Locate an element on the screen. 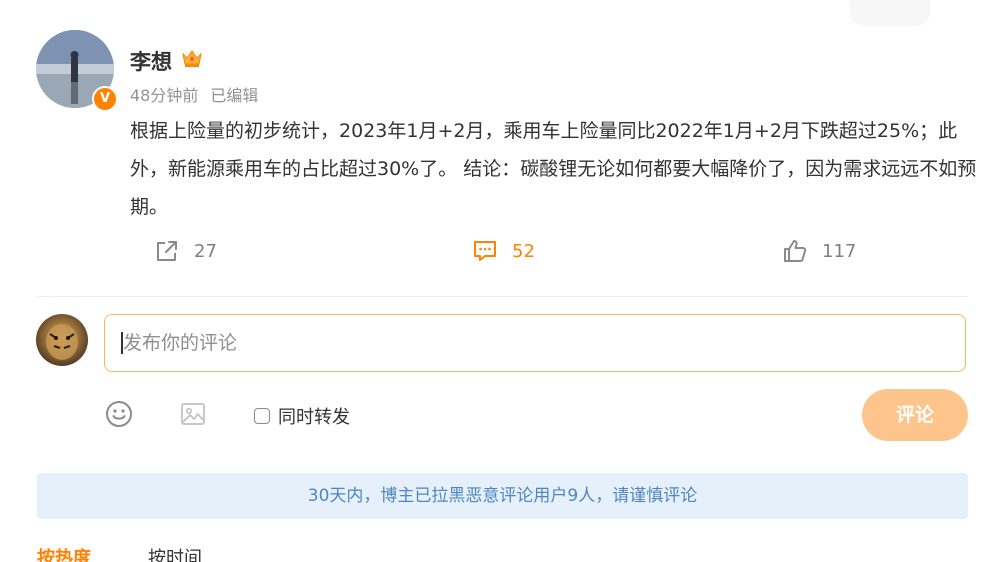 The height and width of the screenshot is (562, 1000). post-meta: 48分钟前 已编辑 is located at coordinates (194, 94).